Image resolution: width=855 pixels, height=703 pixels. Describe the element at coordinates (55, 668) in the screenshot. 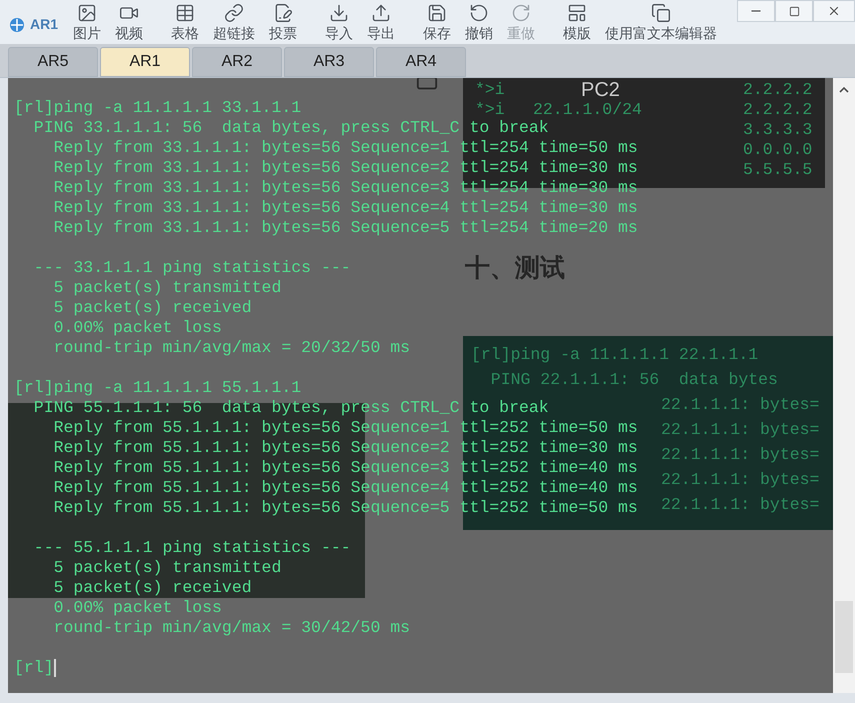

I see `text-cursor` at that location.